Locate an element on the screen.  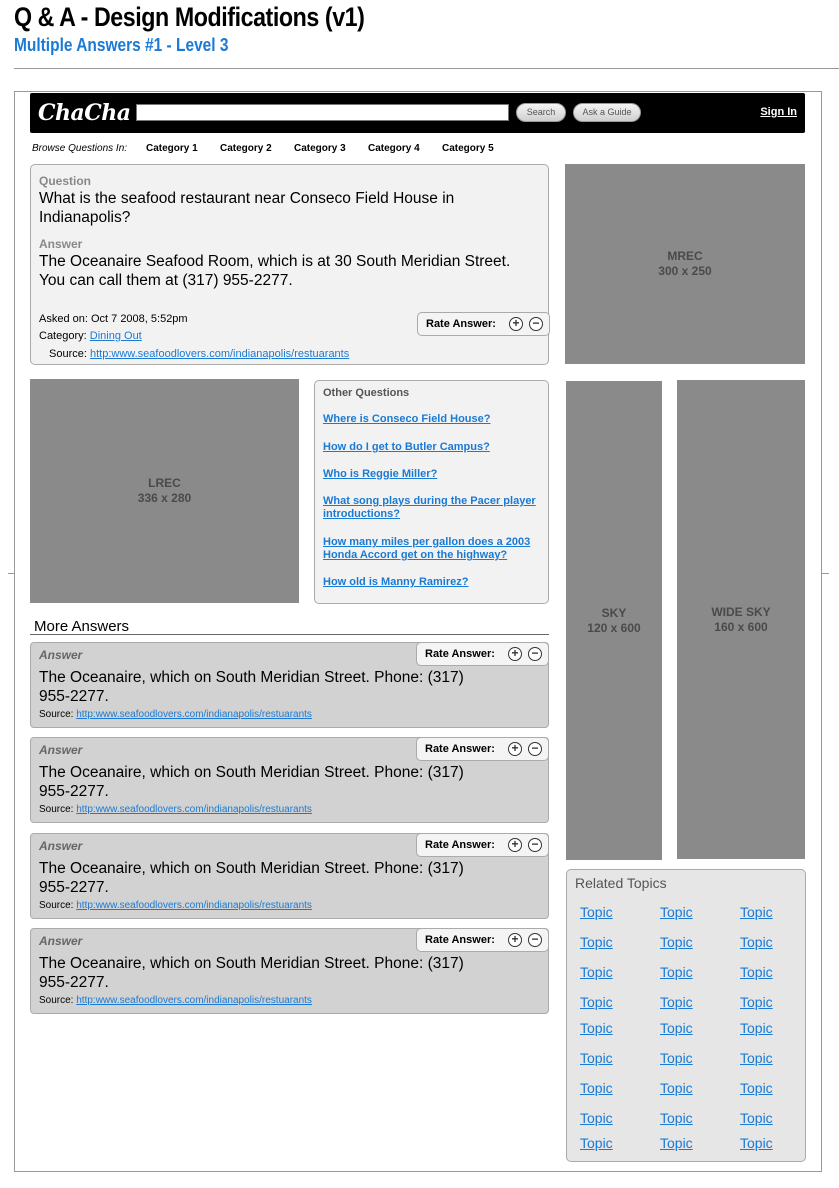
wide-sky-ad-size: 160 x 600 is located at coordinates (741, 626).